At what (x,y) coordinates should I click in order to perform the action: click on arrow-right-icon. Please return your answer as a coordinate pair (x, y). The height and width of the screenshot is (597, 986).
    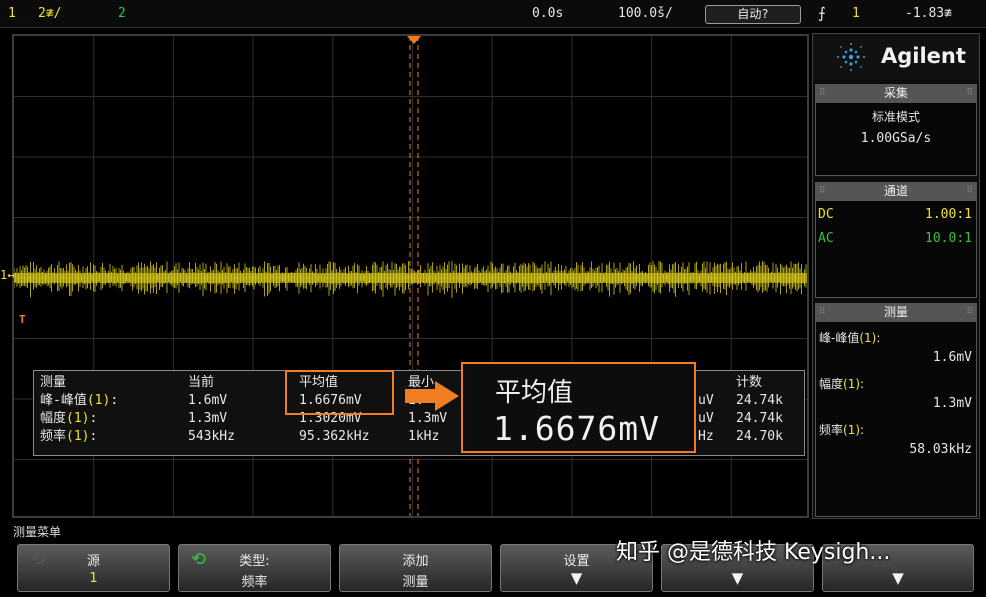
    Looking at the image, I should click on (432, 396).